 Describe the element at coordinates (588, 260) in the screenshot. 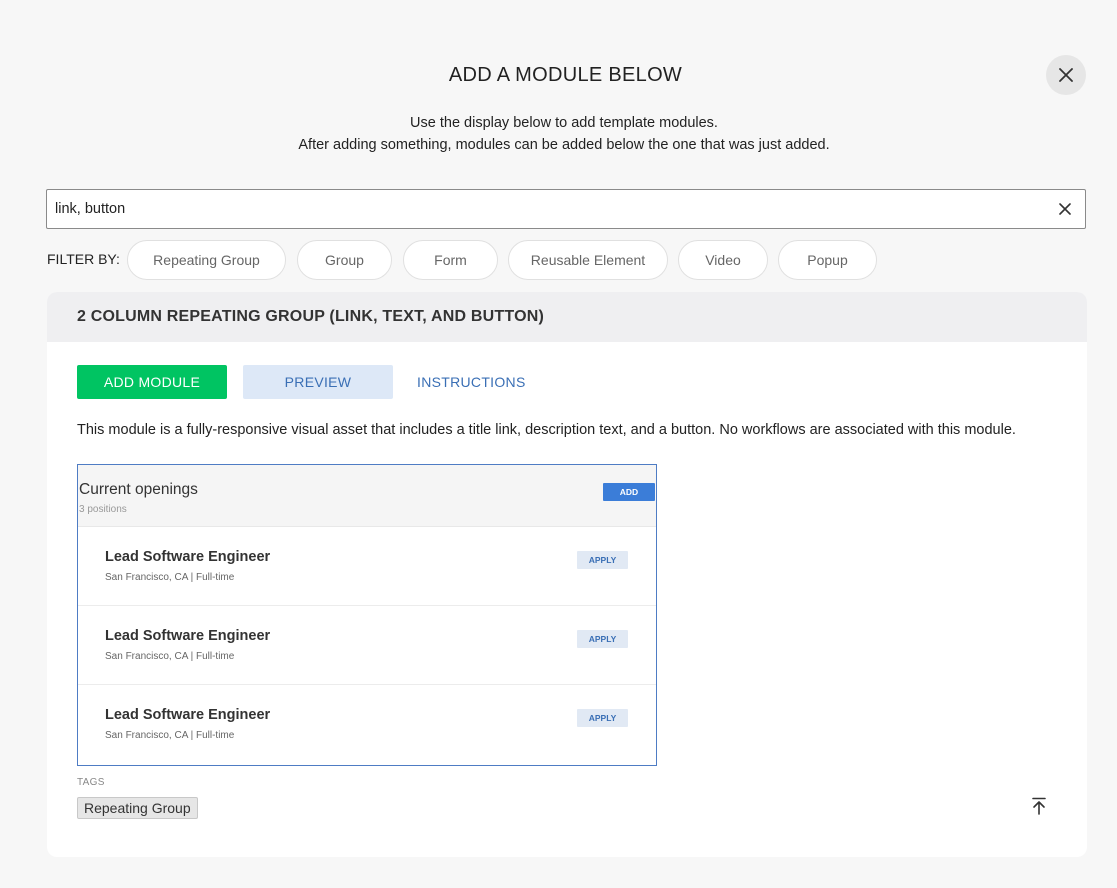

I see `filter-chip-reusable-element: Reusable Element` at that location.